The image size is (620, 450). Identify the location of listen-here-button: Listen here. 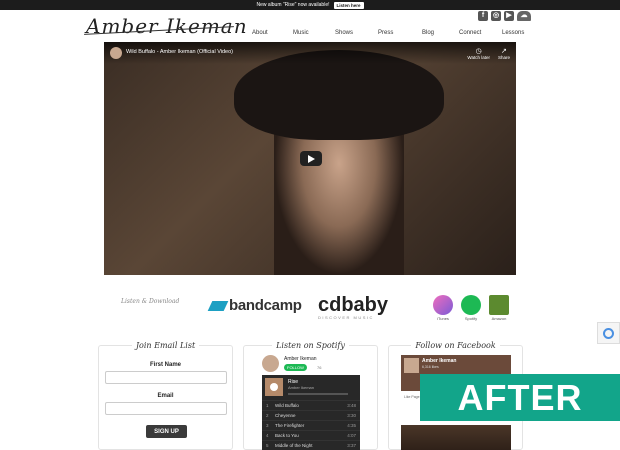
(348, 5).